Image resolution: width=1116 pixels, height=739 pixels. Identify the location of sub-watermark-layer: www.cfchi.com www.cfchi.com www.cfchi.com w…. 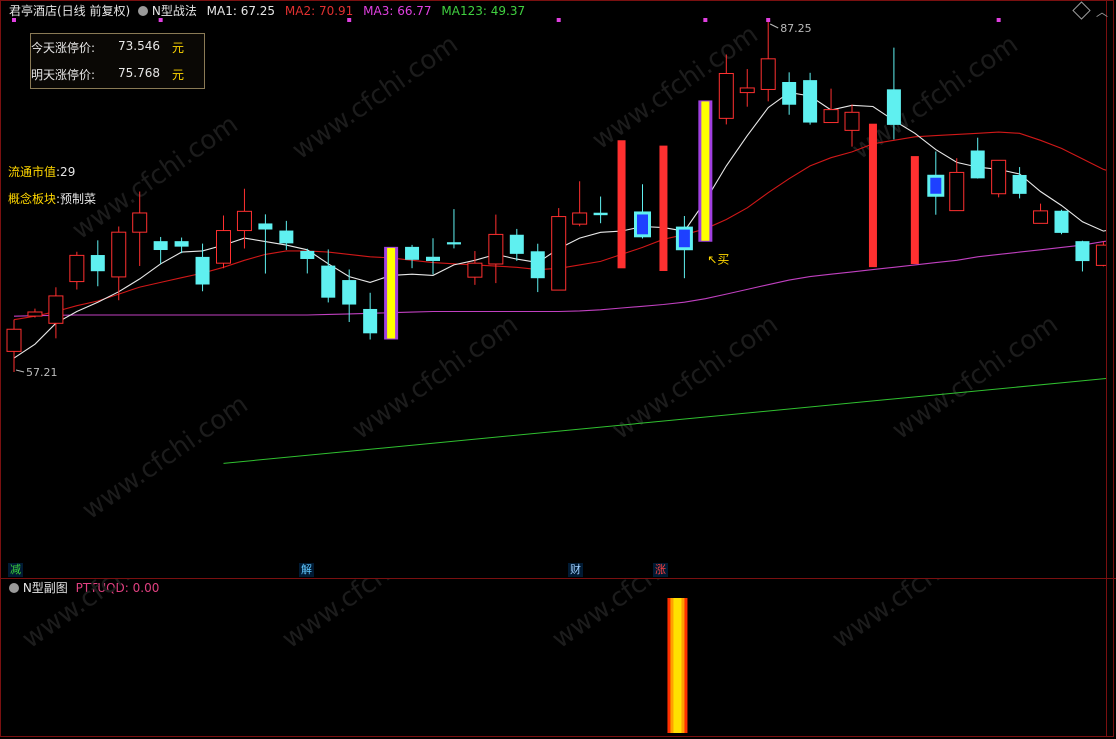
(510, 617).